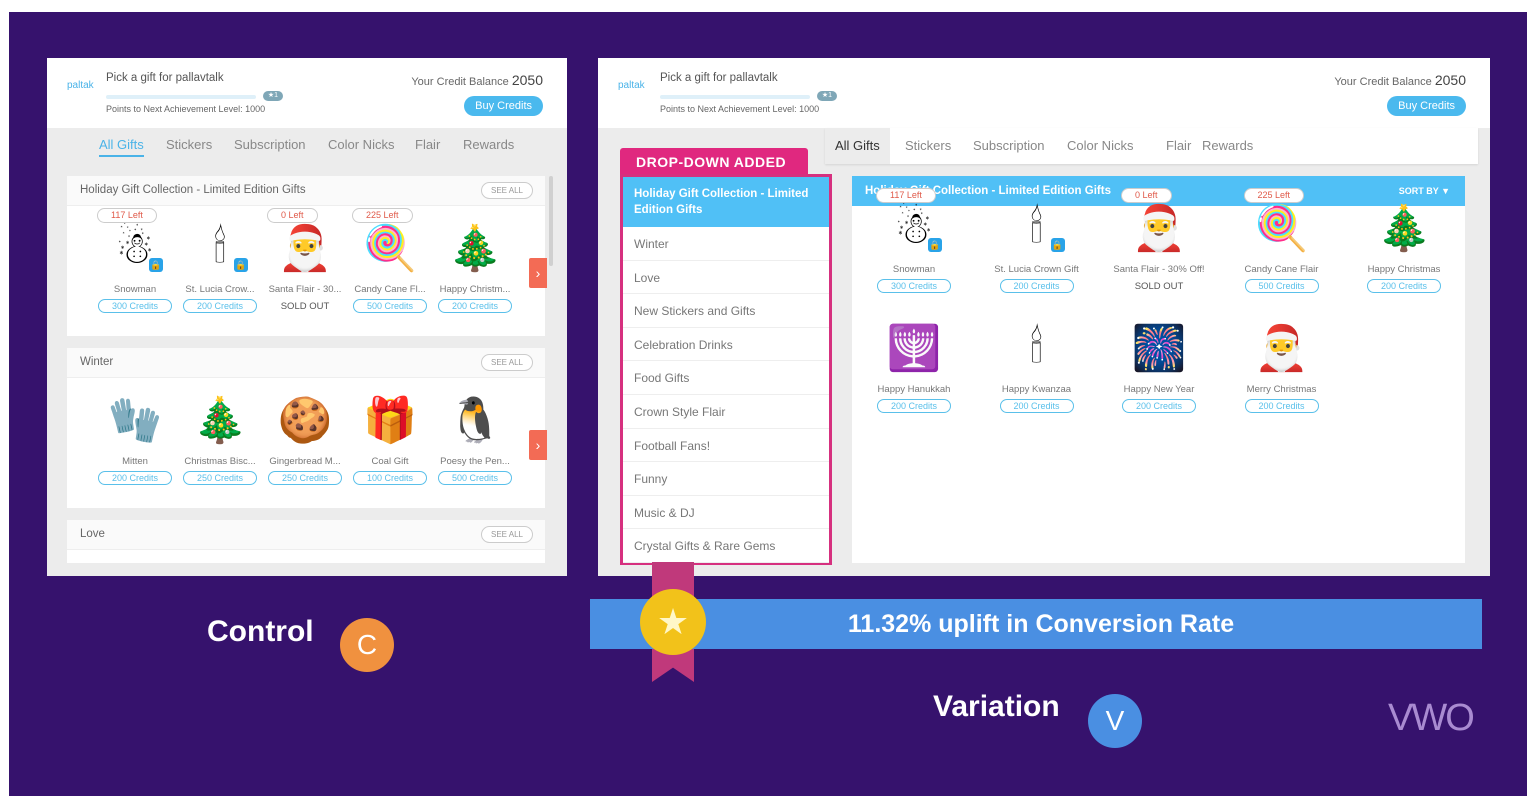 Image resolution: width=1535 pixels, height=802 pixels. What do you see at coordinates (551, 221) in the screenshot?
I see `scrollbar` at bounding box center [551, 221].